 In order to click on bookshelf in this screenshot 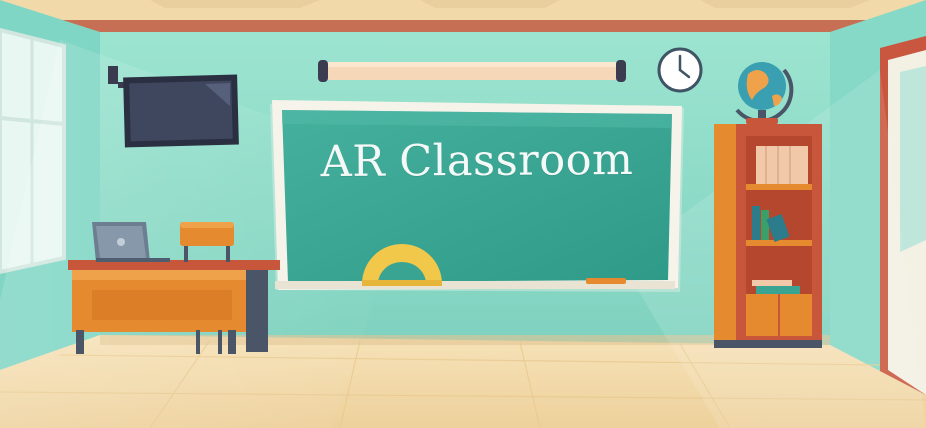, I will do `click(768, 236)`.